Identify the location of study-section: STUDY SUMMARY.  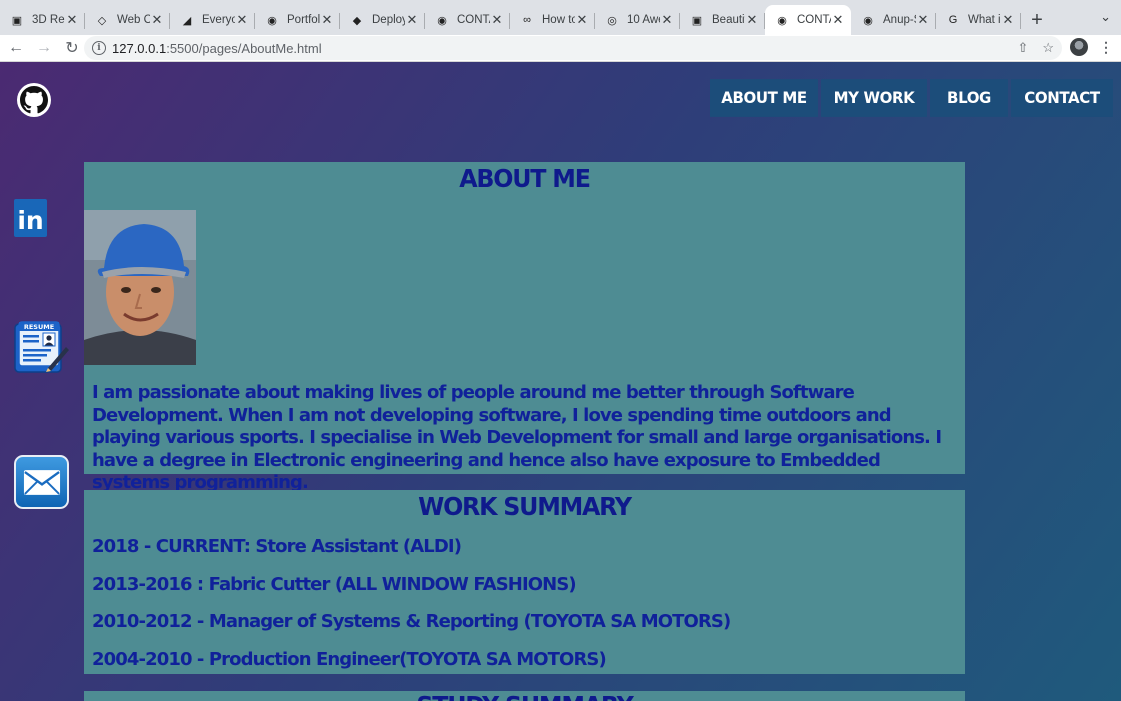
(524, 696).